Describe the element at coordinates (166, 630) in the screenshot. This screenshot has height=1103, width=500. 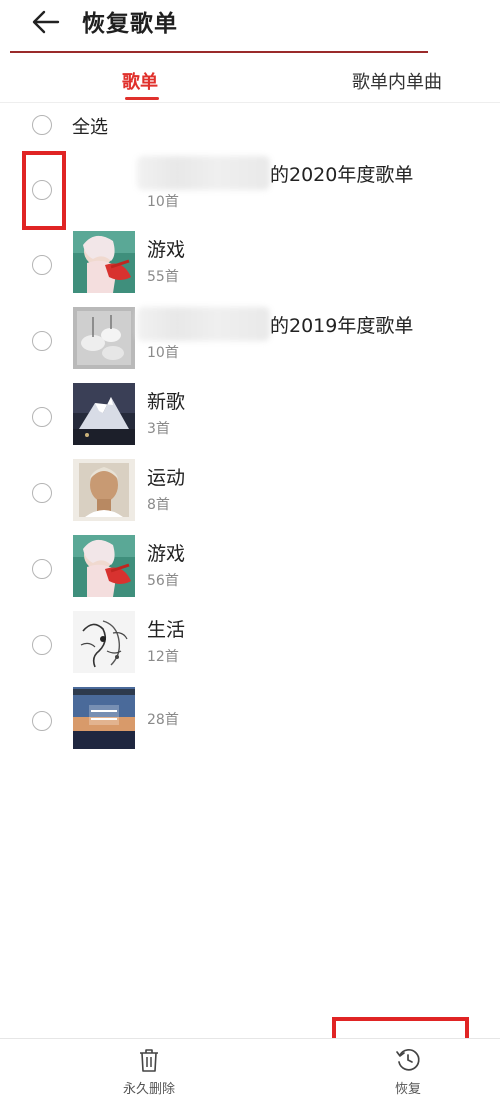
I see `playlist-name: 生活` at that location.